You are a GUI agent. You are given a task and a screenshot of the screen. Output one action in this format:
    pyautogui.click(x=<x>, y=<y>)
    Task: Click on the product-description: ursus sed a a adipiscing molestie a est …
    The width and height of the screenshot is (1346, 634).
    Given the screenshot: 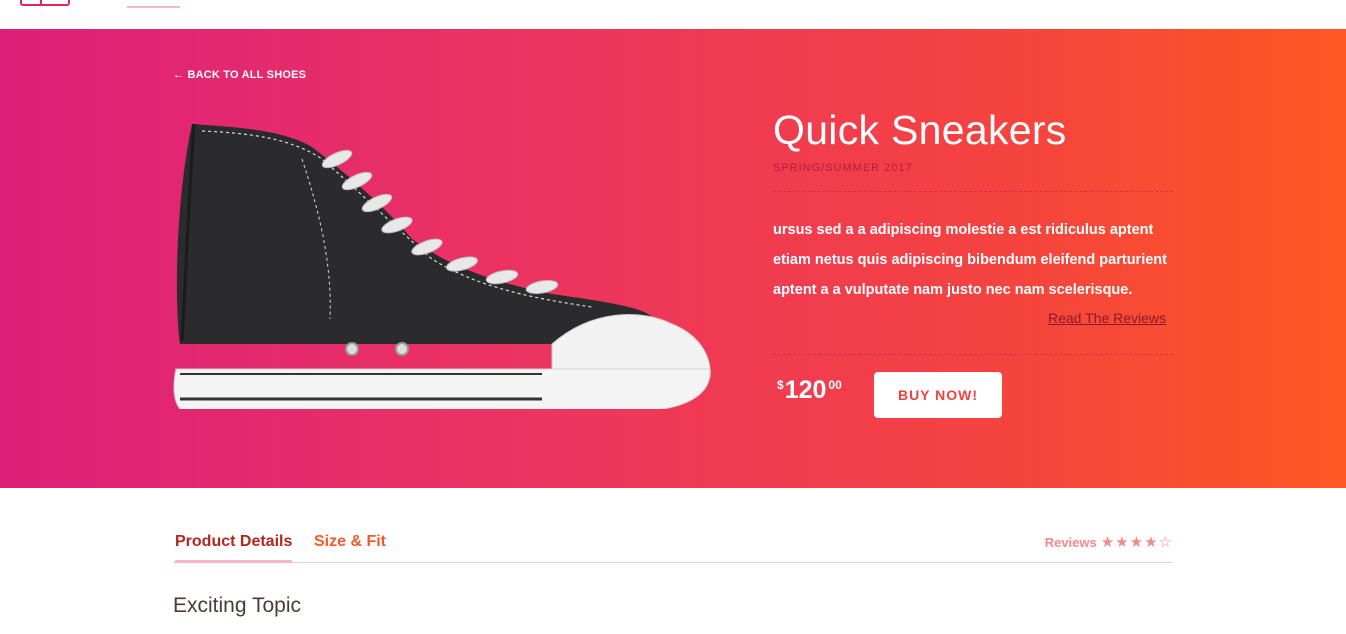 What is the action you would take?
    pyautogui.click(x=970, y=260)
    